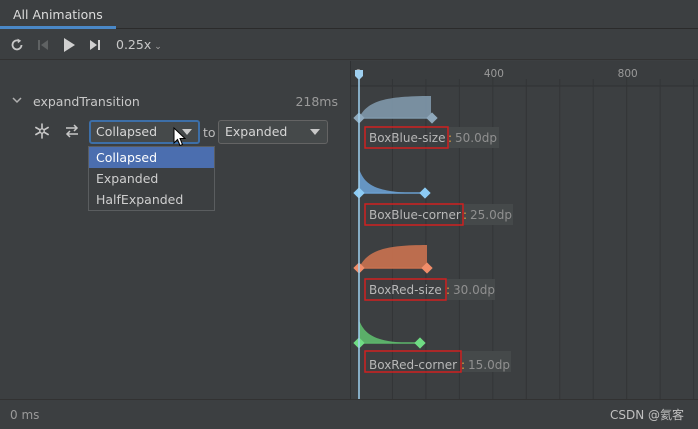  Describe the element at coordinates (134, 44) in the screenshot. I see `speed-label: 0.25x` at that location.